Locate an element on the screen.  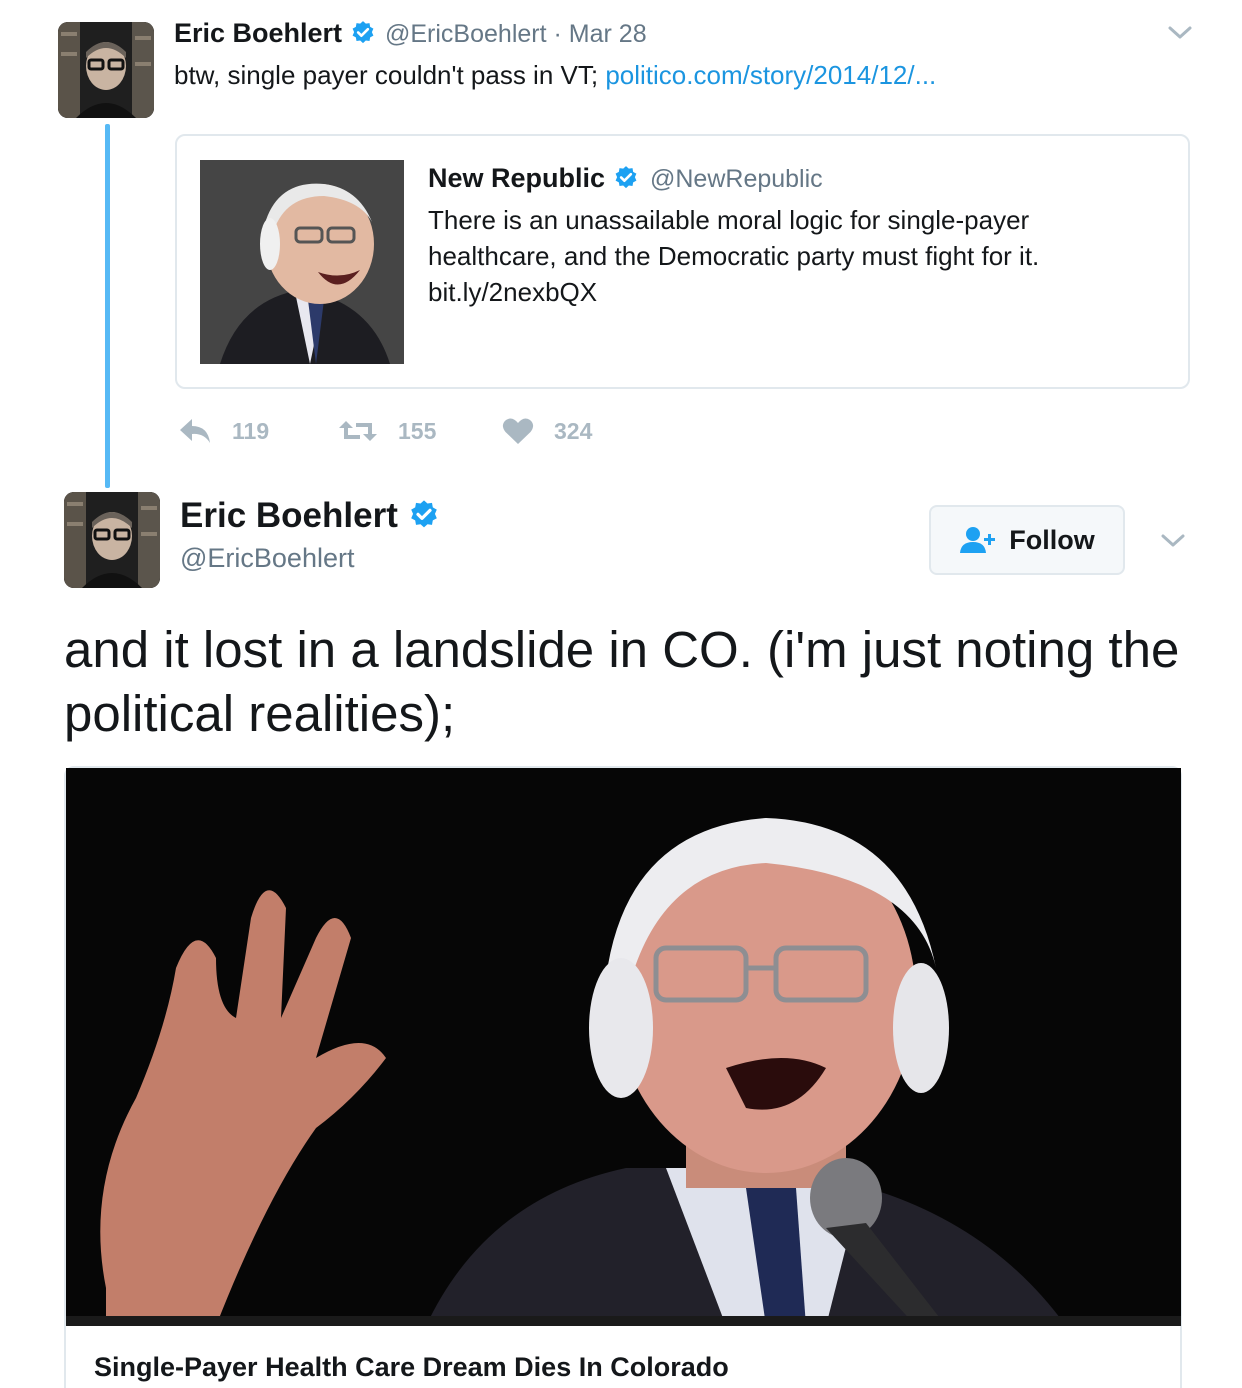
tweet-date: Mar 28 is located at coordinates (608, 34).